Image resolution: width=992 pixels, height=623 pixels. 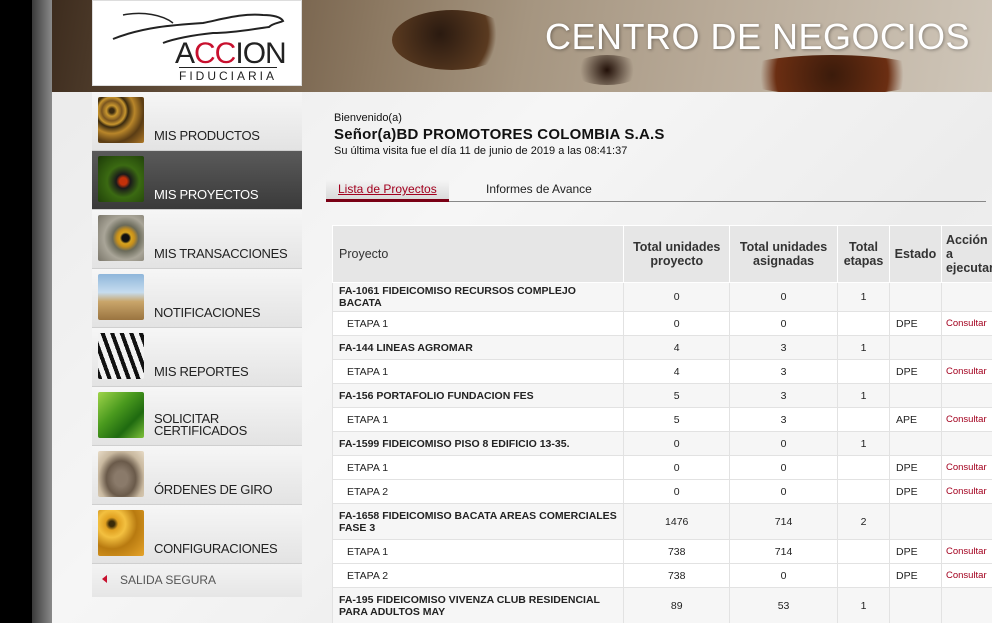 I want to click on logout-button: SALIDA SEGURA, so click(x=197, y=580).